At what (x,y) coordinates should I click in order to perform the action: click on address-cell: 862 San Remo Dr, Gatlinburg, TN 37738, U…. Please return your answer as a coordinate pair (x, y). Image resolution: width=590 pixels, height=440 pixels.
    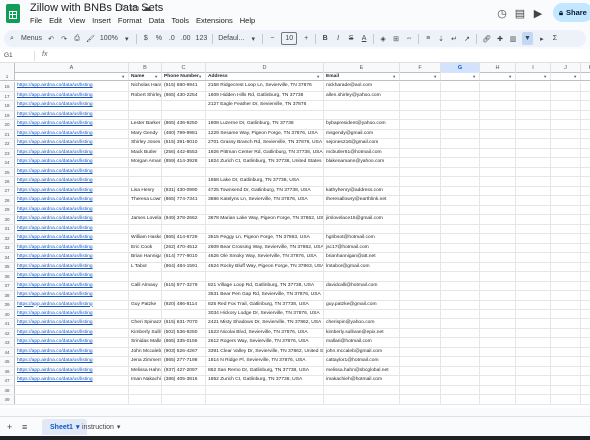
    Looking at the image, I should click on (265, 371).